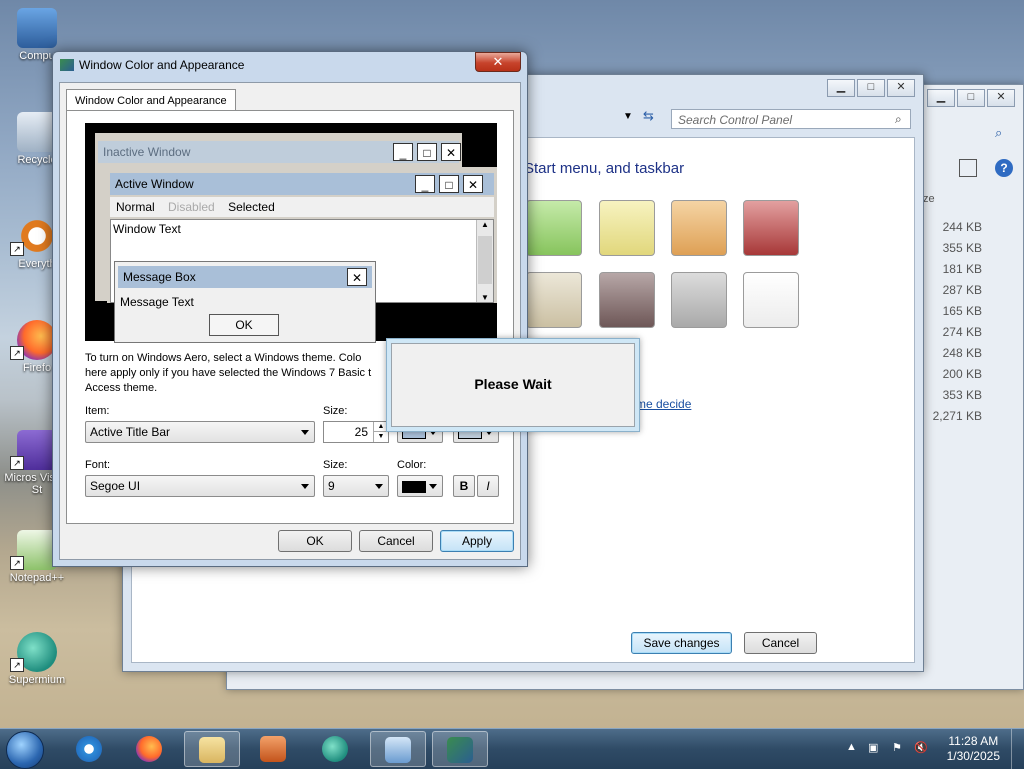 The image size is (1024, 769). What do you see at coordinates (962, 269) in the screenshot?
I see `file-size: 181 KB` at bounding box center [962, 269].